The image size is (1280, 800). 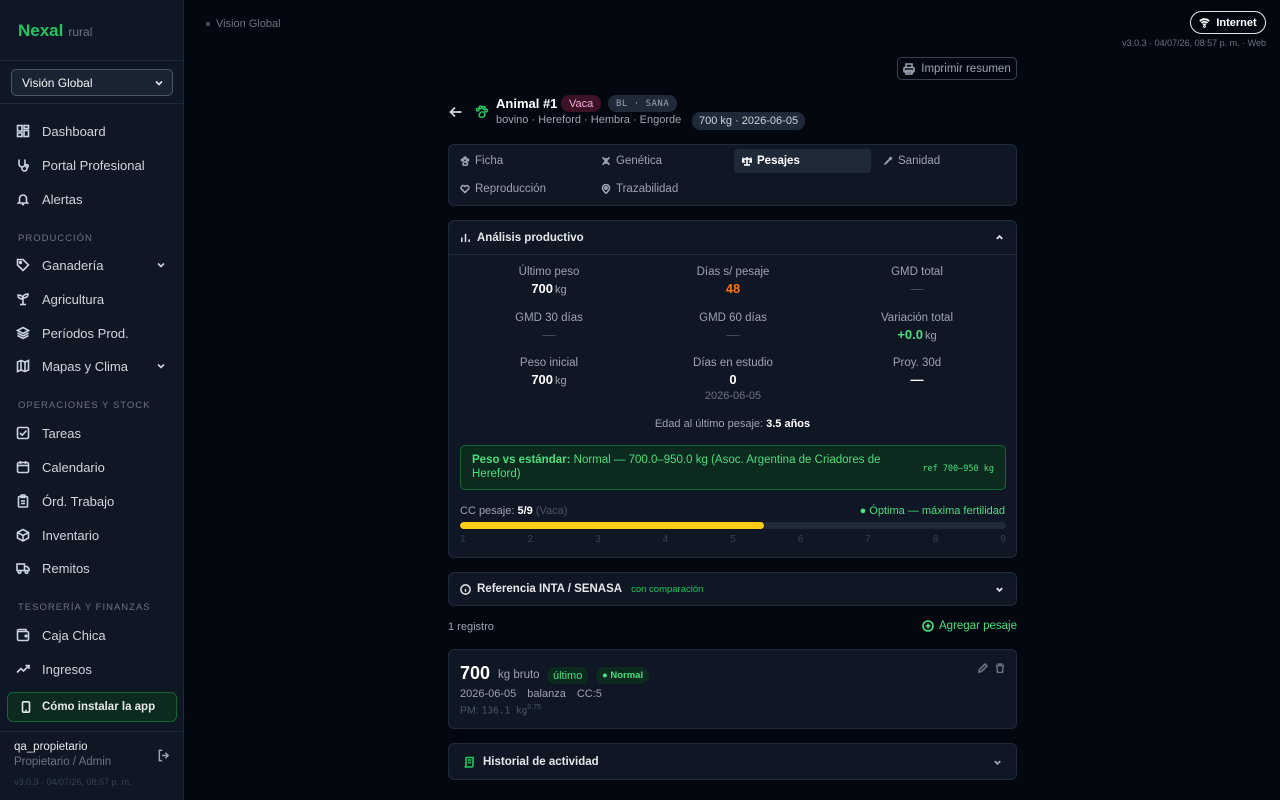 I want to click on edit-record-button, so click(x=983, y=668).